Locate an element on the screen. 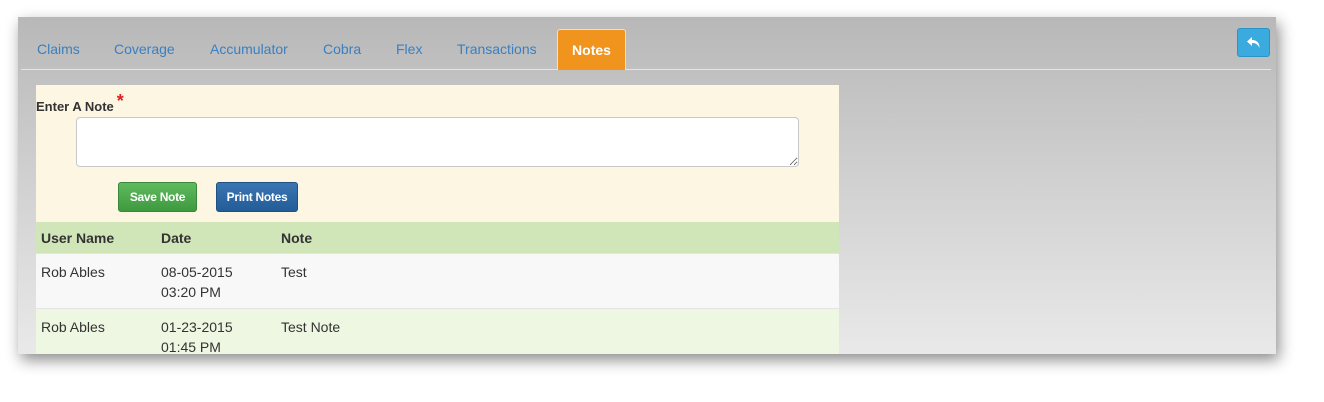 This screenshot has height=402, width=1324. tab-flex: Flex is located at coordinates (409, 49).